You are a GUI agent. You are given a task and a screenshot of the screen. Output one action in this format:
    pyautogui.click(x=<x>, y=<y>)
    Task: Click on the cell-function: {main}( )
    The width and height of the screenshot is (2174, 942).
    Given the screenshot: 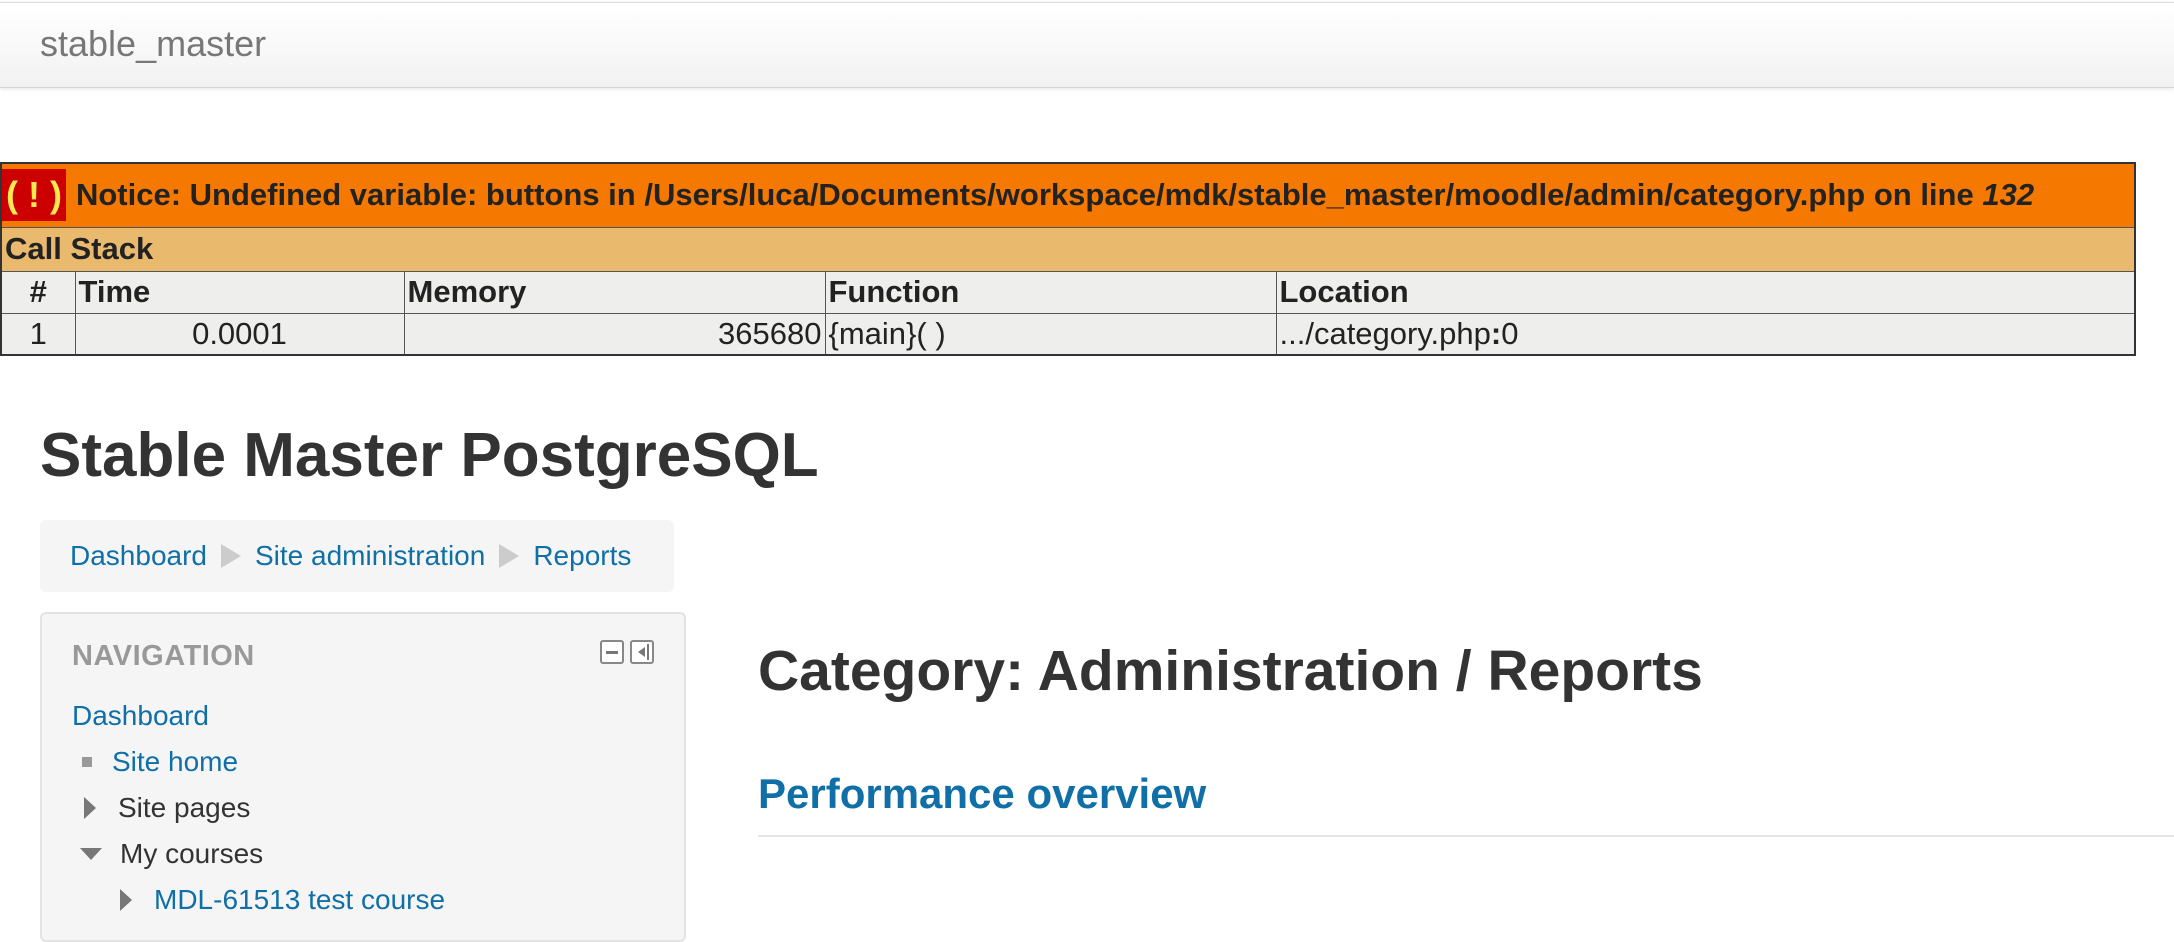 What is the action you would take?
    pyautogui.click(x=1050, y=334)
    